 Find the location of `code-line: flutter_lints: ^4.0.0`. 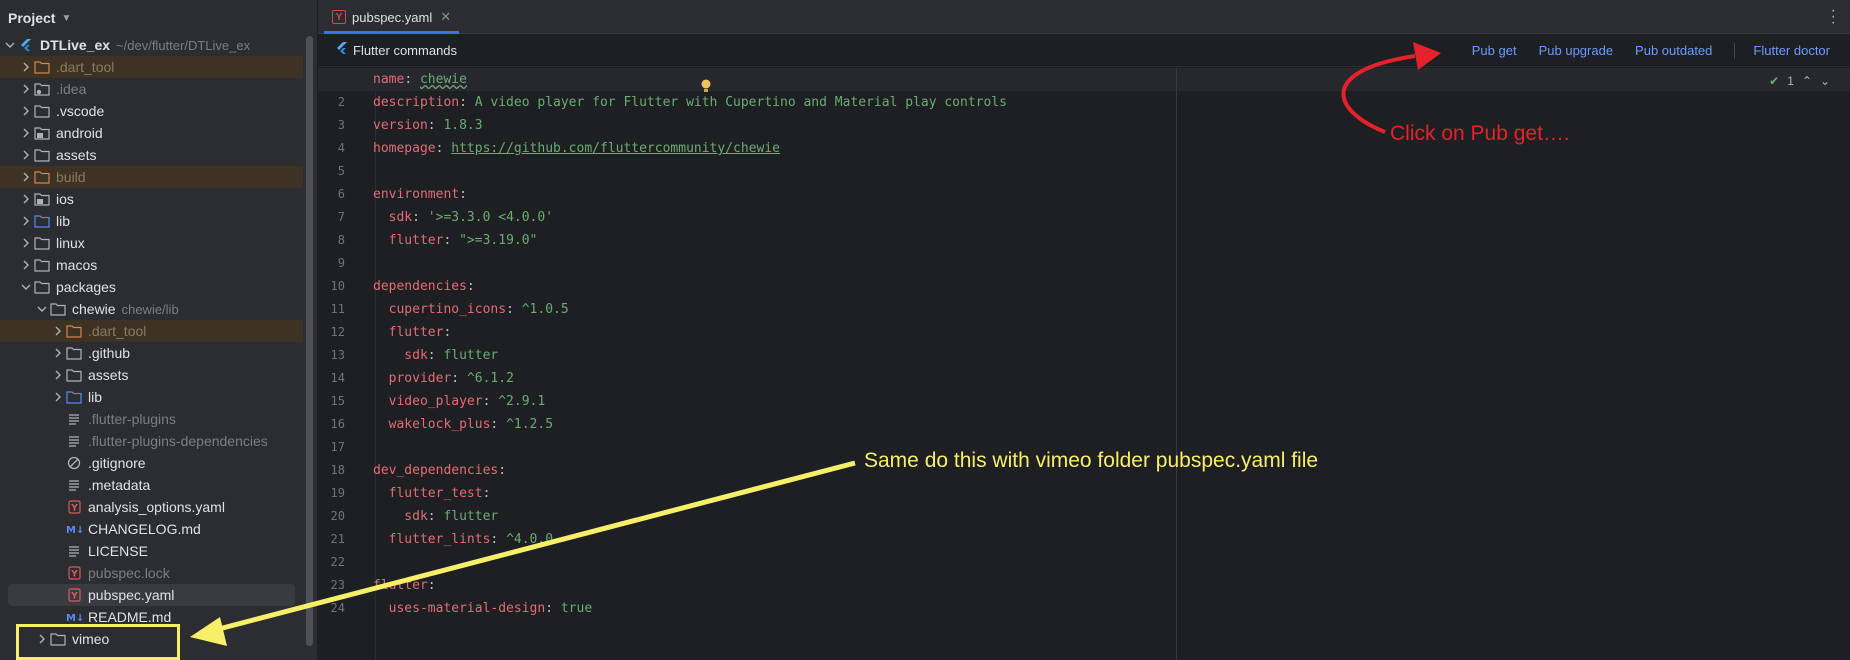

code-line: flutter_lints: ^4.0.0 is located at coordinates (1084, 539).